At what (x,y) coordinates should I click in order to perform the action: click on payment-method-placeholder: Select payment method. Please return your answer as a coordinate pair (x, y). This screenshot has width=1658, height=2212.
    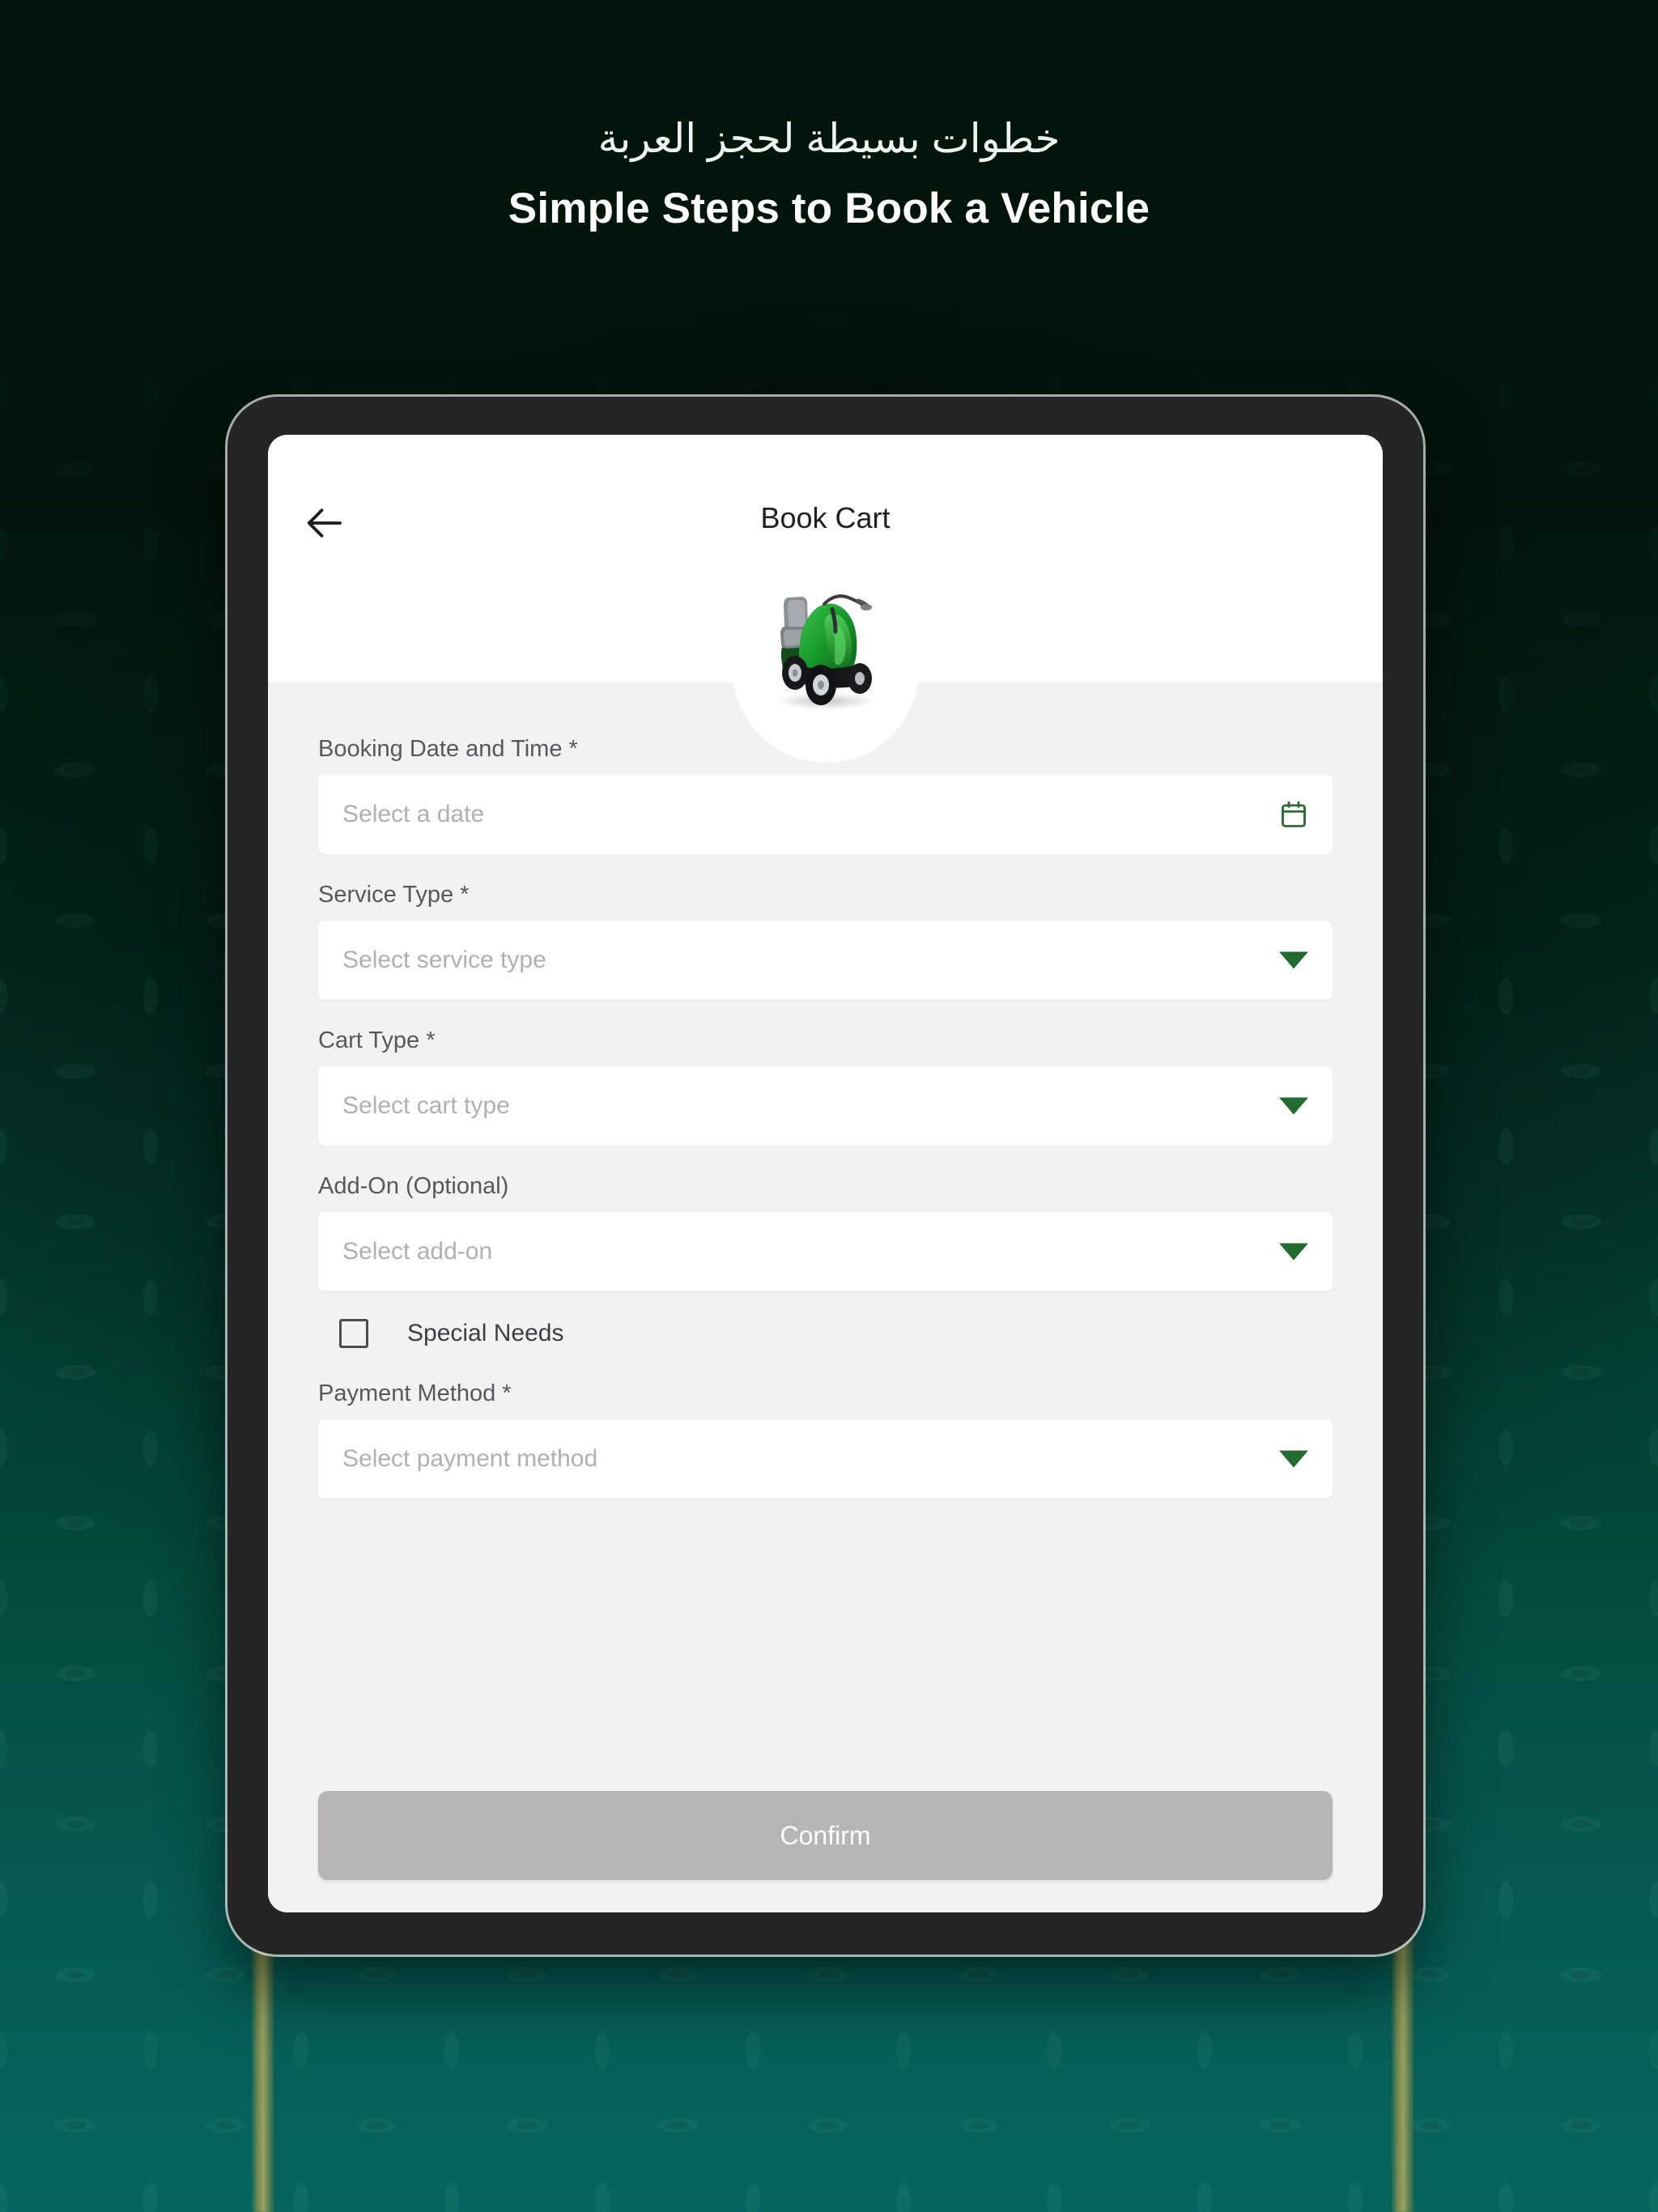
    Looking at the image, I should click on (470, 1458).